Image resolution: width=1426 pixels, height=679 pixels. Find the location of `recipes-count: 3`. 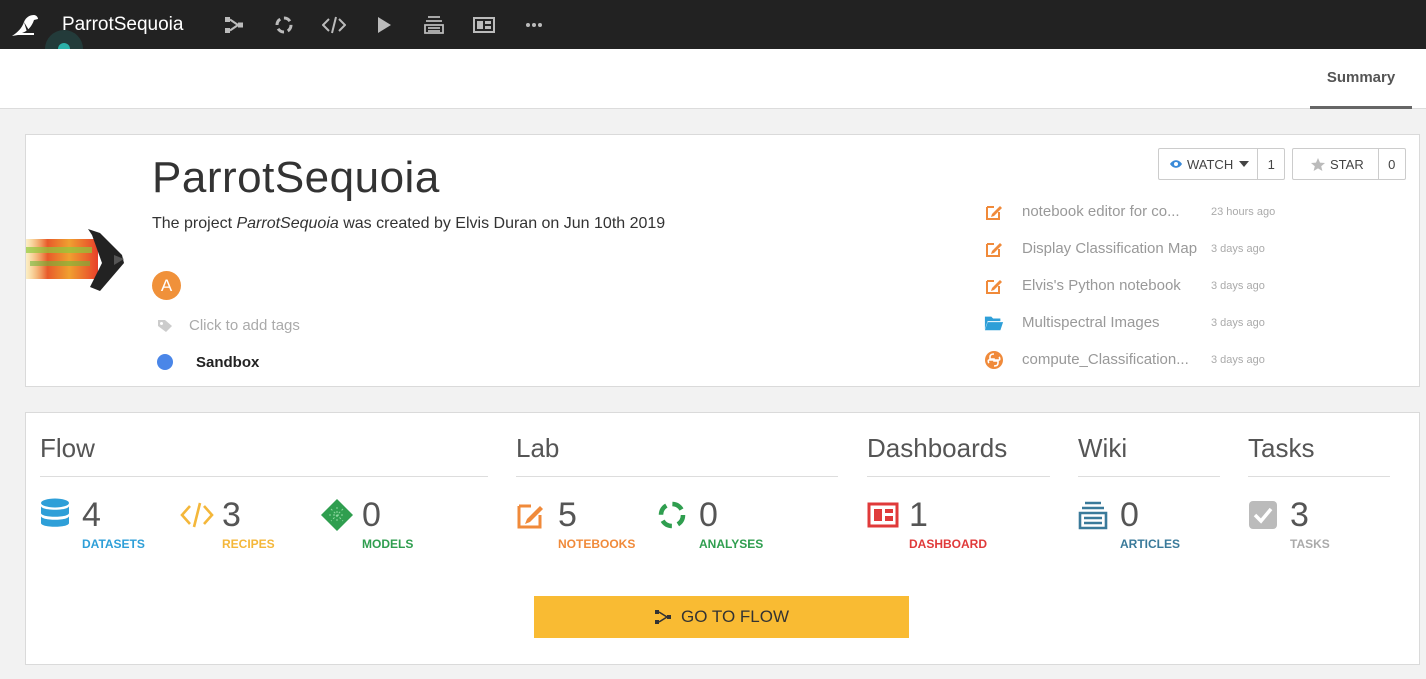

recipes-count: 3 is located at coordinates (231, 515).